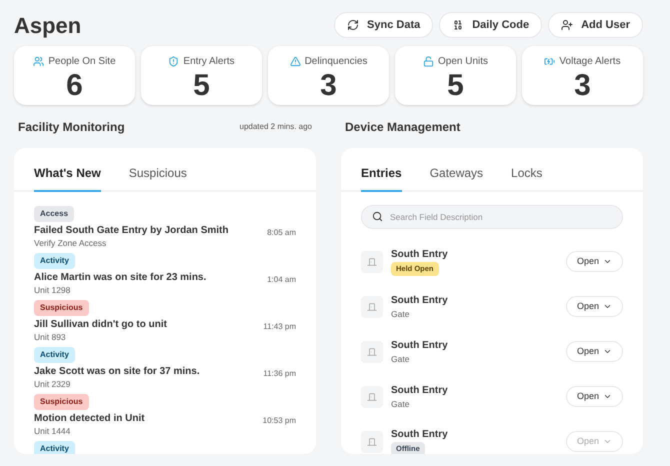  Describe the element at coordinates (53, 384) in the screenshot. I see `event-detail: Unit 2329` at that location.